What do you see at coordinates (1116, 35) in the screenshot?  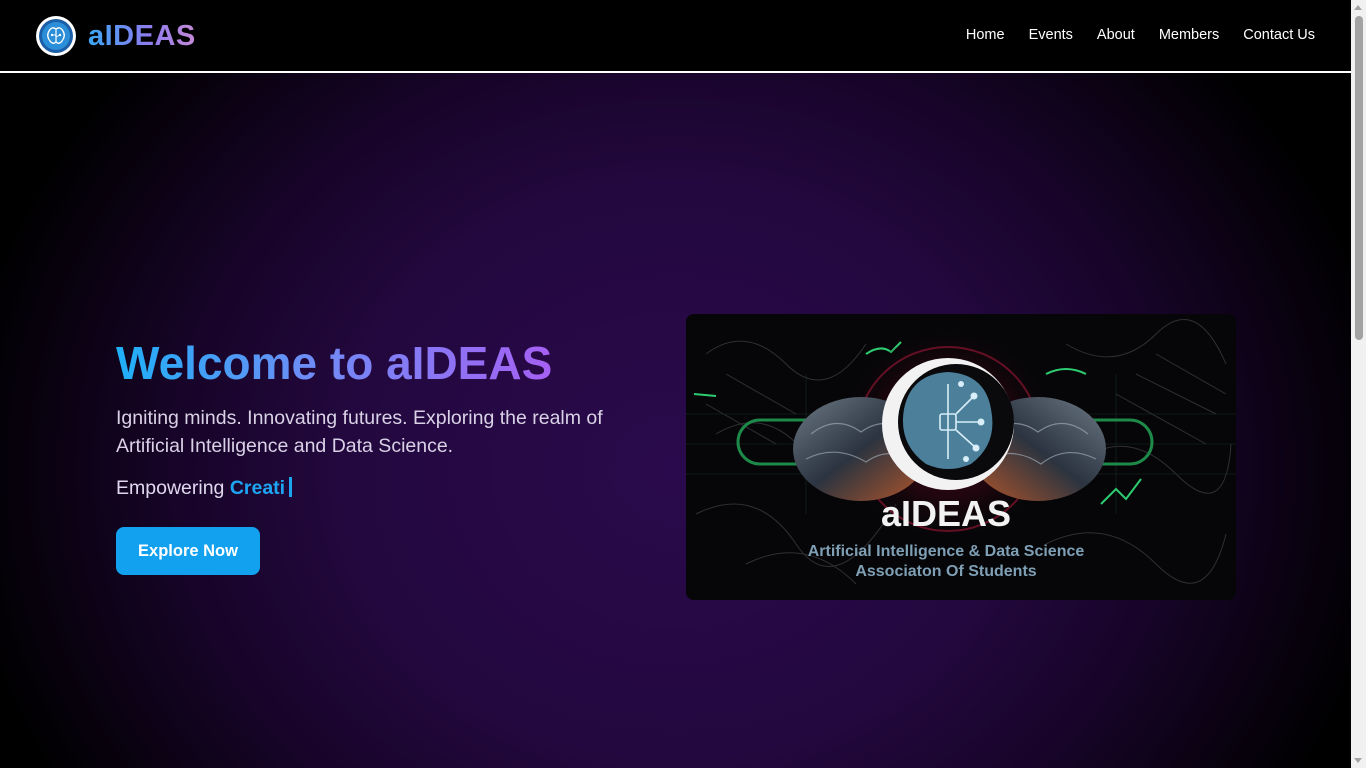 I see `nav-about: About` at bounding box center [1116, 35].